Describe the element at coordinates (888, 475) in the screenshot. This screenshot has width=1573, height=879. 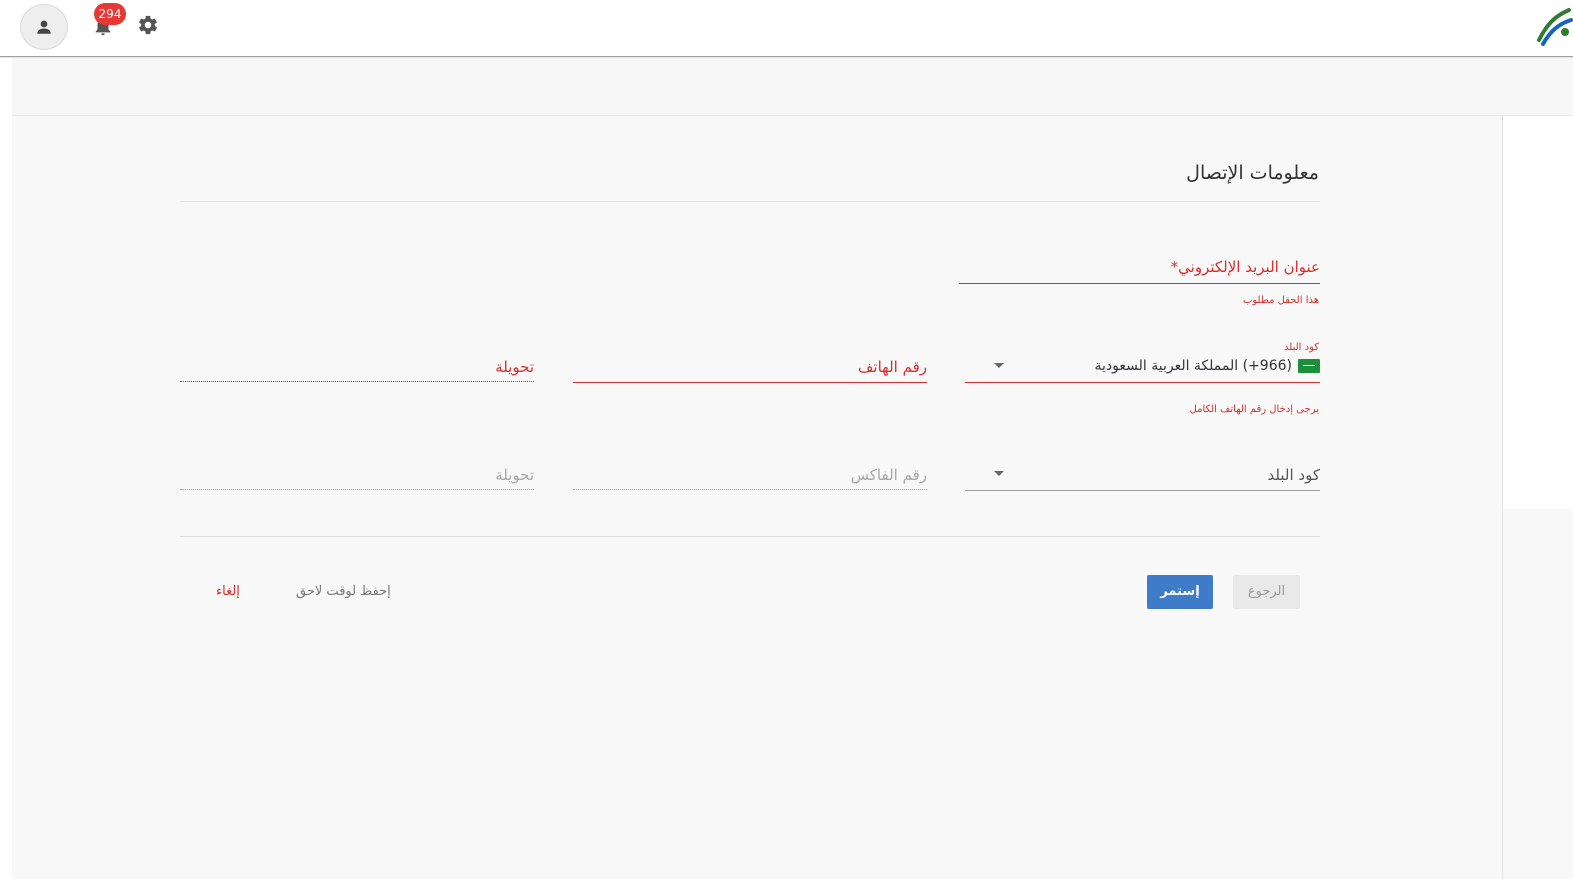
I see `fax-number-label: رقم الفاكس` at that location.